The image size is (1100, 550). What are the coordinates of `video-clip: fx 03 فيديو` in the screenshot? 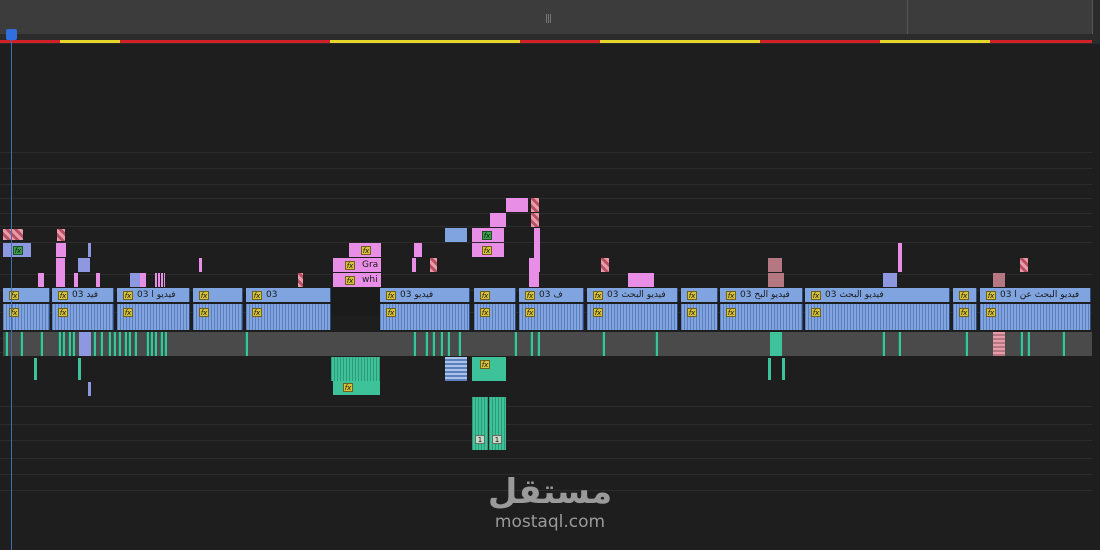 It's located at (425, 295).